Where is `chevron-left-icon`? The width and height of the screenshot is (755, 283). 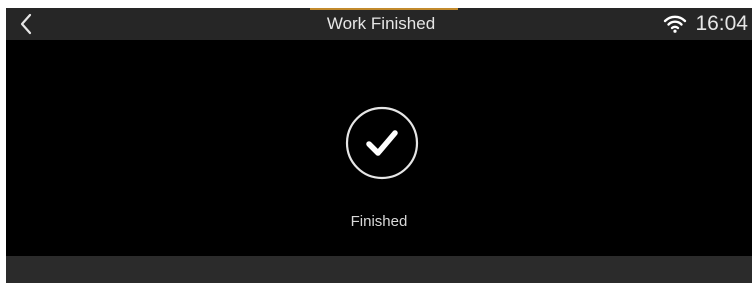
chevron-left-icon is located at coordinates (26, 24).